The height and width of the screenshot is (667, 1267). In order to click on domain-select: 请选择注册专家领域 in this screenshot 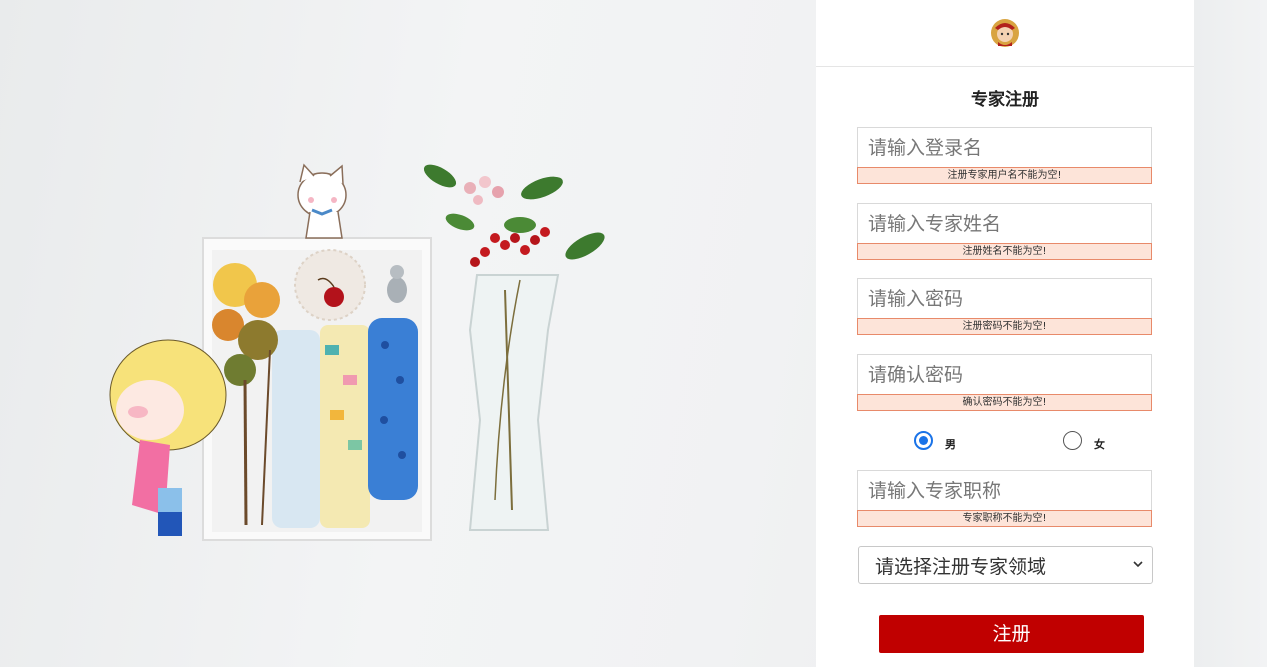, I will do `click(1005, 565)`.